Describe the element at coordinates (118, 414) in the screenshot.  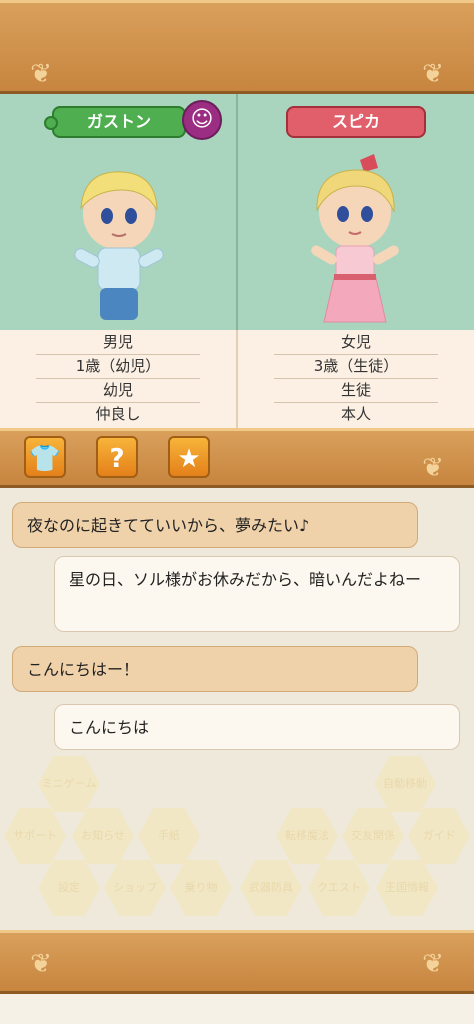
I see `info-relation-left: 仲良し` at that location.